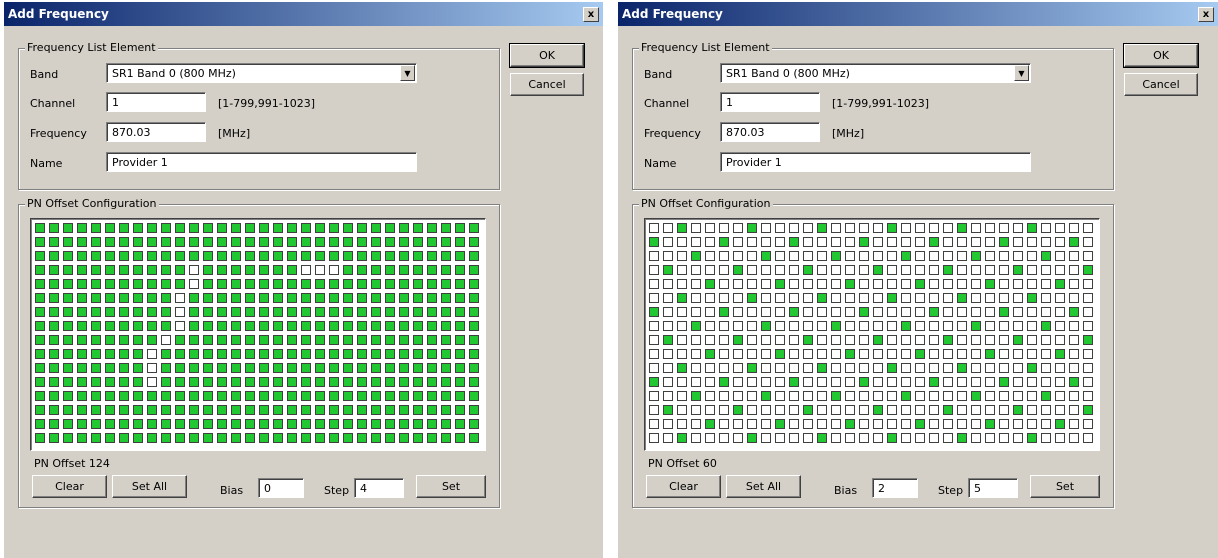 This screenshot has width=1218, height=558. Describe the element at coordinates (261, 162) in the screenshot. I see `name-input: Provider 1` at that location.